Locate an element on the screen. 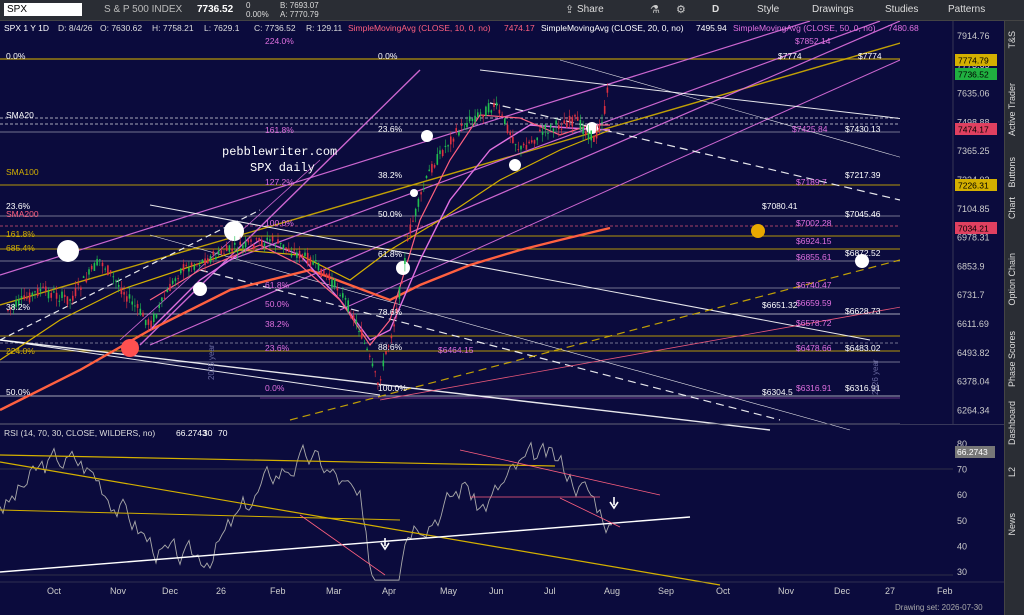 This screenshot has width=1024, height=615. drawings-button: Drawings is located at coordinates (833, 9).